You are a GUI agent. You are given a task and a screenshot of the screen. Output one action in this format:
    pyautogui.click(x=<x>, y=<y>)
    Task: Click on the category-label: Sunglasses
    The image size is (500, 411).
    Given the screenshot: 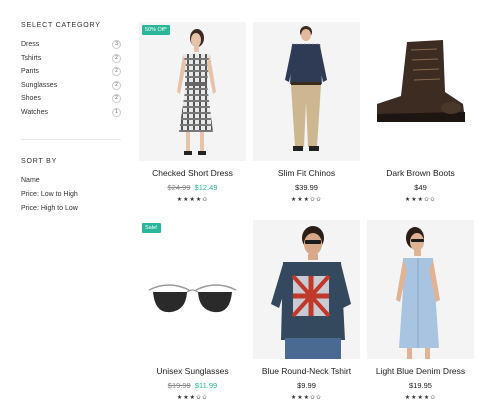 What is the action you would take?
    pyautogui.click(x=39, y=85)
    